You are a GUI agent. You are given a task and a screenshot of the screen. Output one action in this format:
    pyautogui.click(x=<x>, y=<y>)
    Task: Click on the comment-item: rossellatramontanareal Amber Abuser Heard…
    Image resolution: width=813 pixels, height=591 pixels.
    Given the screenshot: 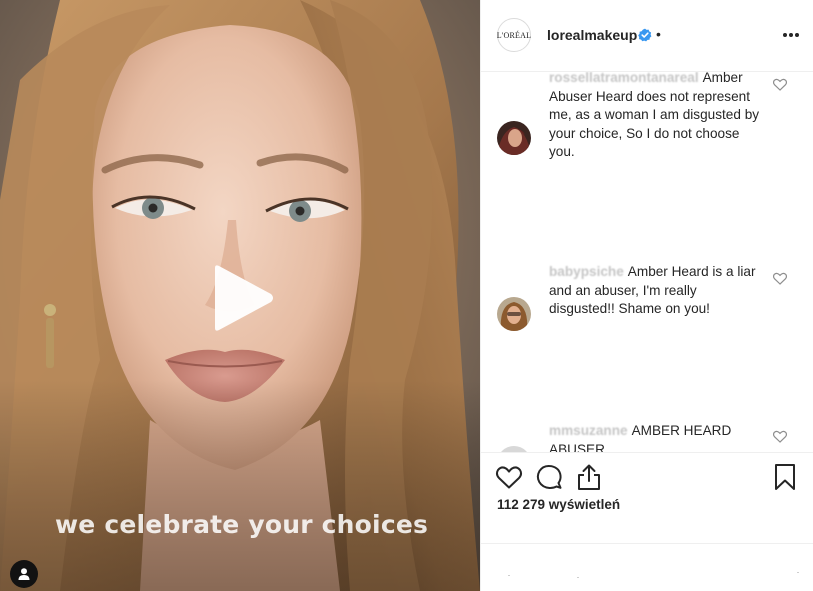 What is the action you would take?
    pyautogui.click(x=647, y=142)
    